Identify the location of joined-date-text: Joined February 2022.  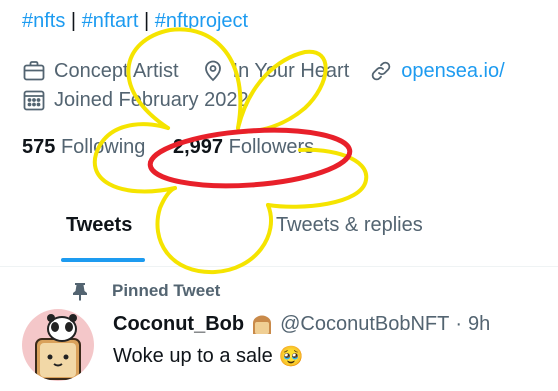
(151, 99).